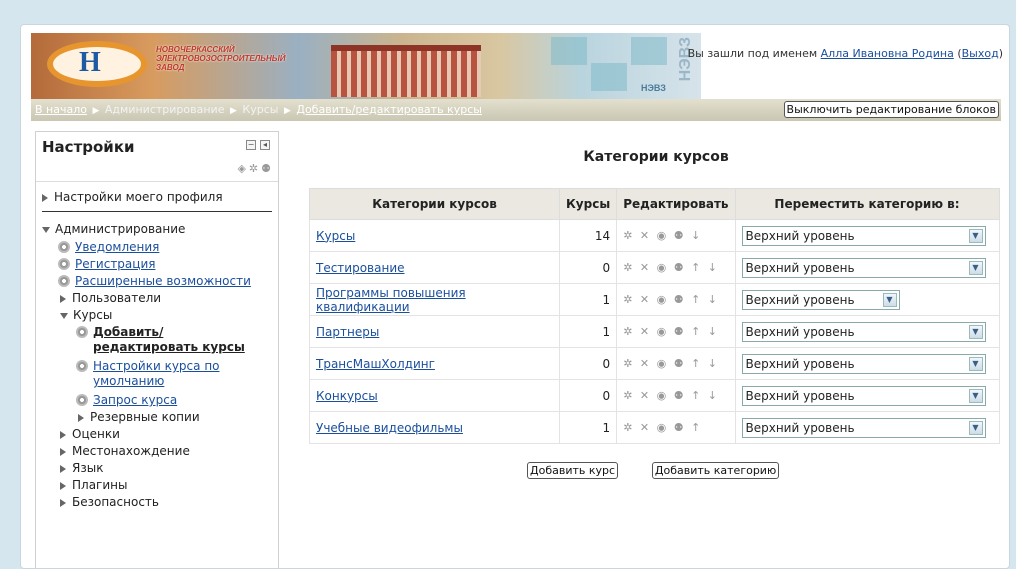 This screenshot has width=1016, height=569. Describe the element at coordinates (389, 109) in the screenshot. I see `breadcrumb-manage-courses: Добавить/редактировать курсы` at that location.